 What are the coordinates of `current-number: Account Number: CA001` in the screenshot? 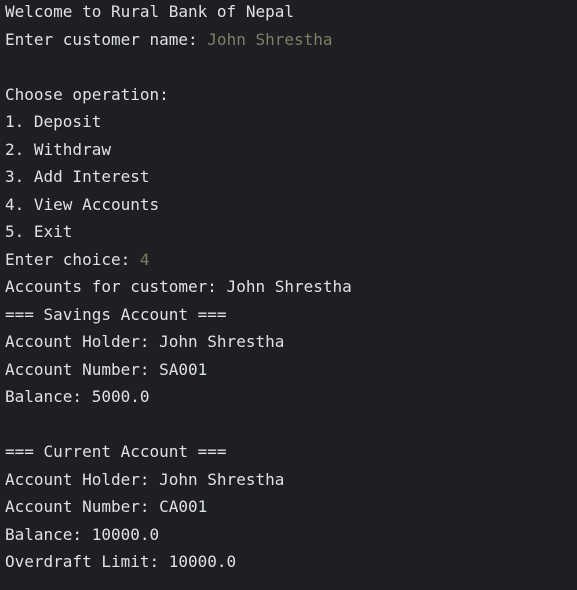 It's located at (106, 506).